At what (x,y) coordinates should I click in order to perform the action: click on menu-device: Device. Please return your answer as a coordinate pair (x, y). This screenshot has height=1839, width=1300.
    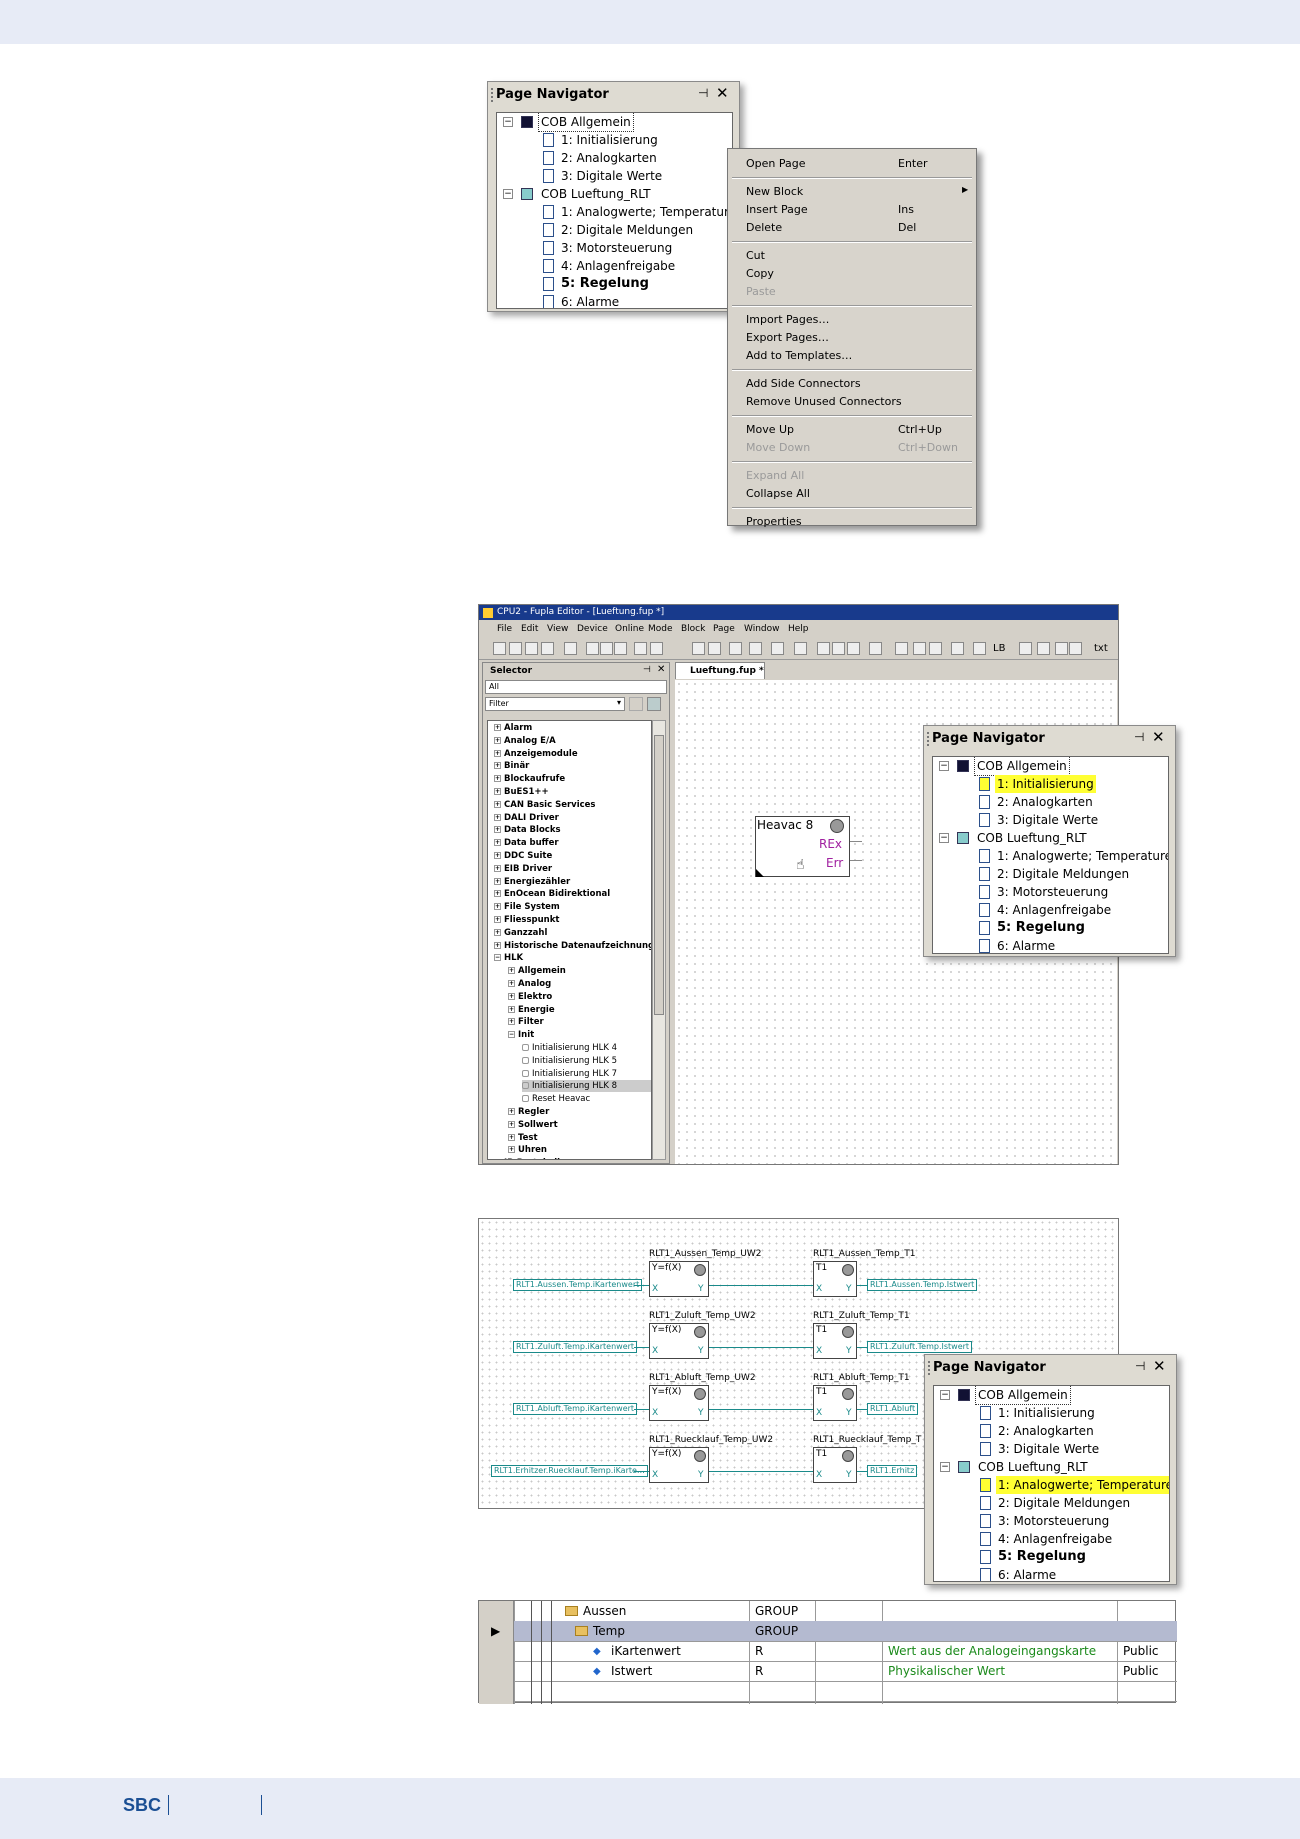
    Looking at the image, I should click on (592, 629).